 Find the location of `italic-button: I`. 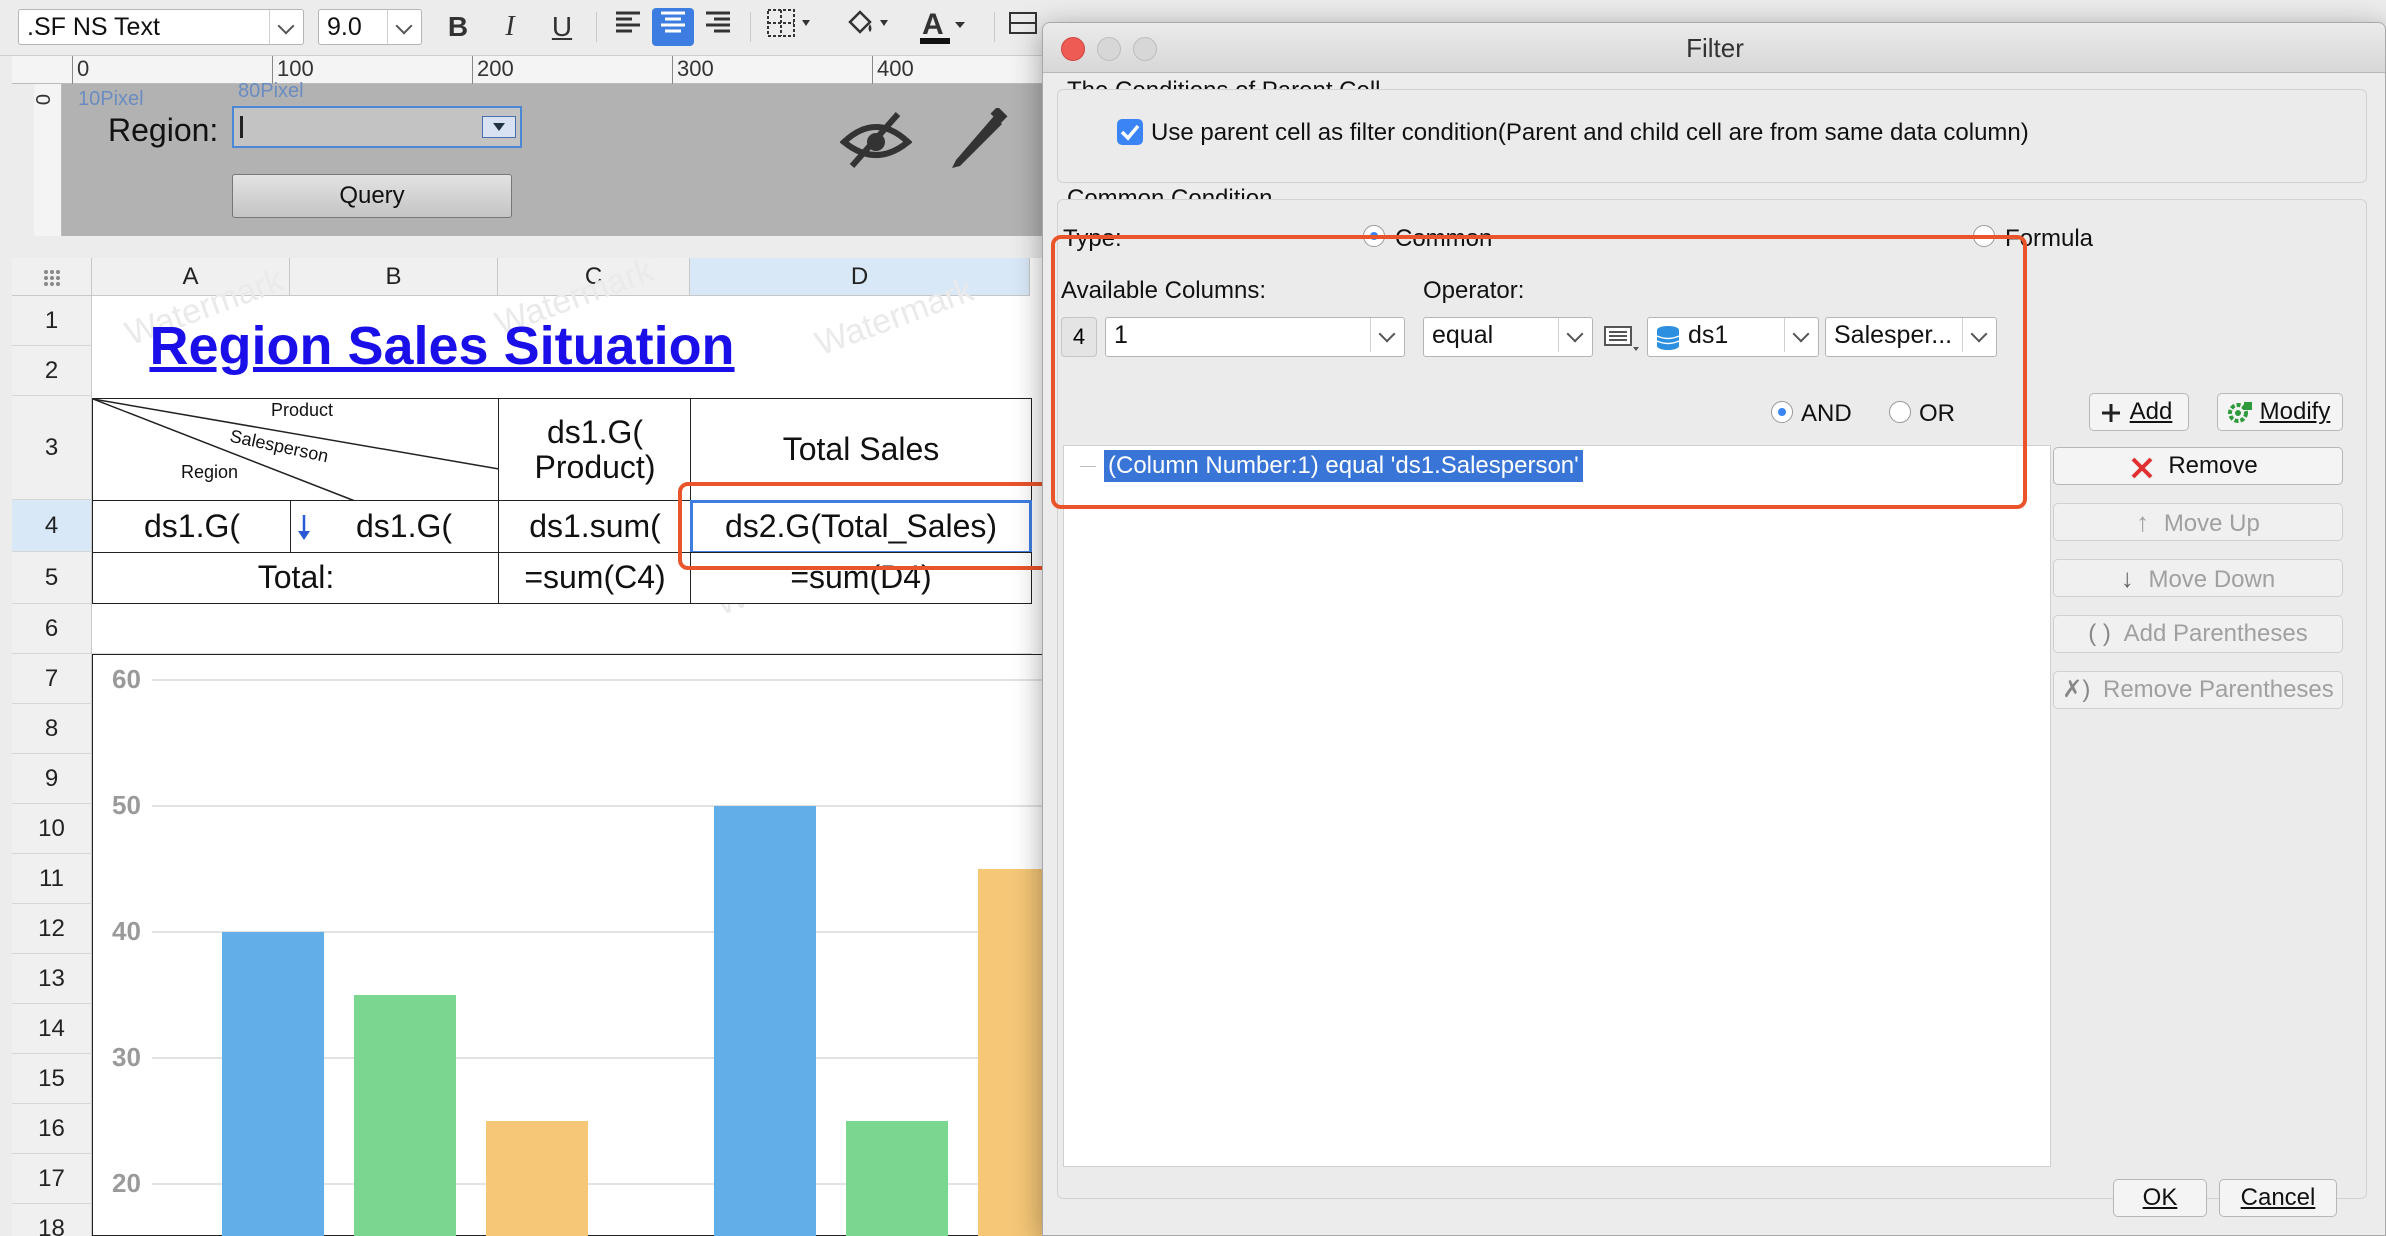

italic-button: I is located at coordinates (510, 27).